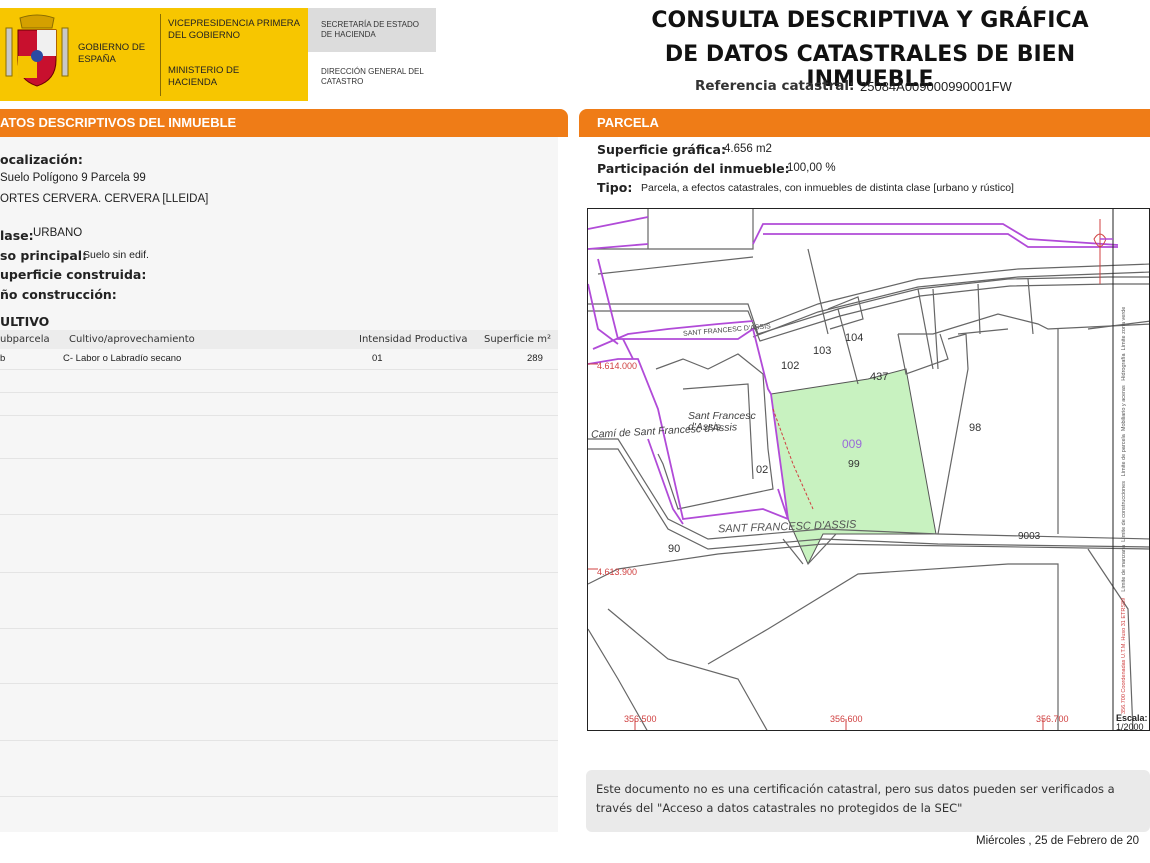  What do you see at coordinates (17, 235) in the screenshot?
I see `clase-label: lase:` at bounding box center [17, 235].